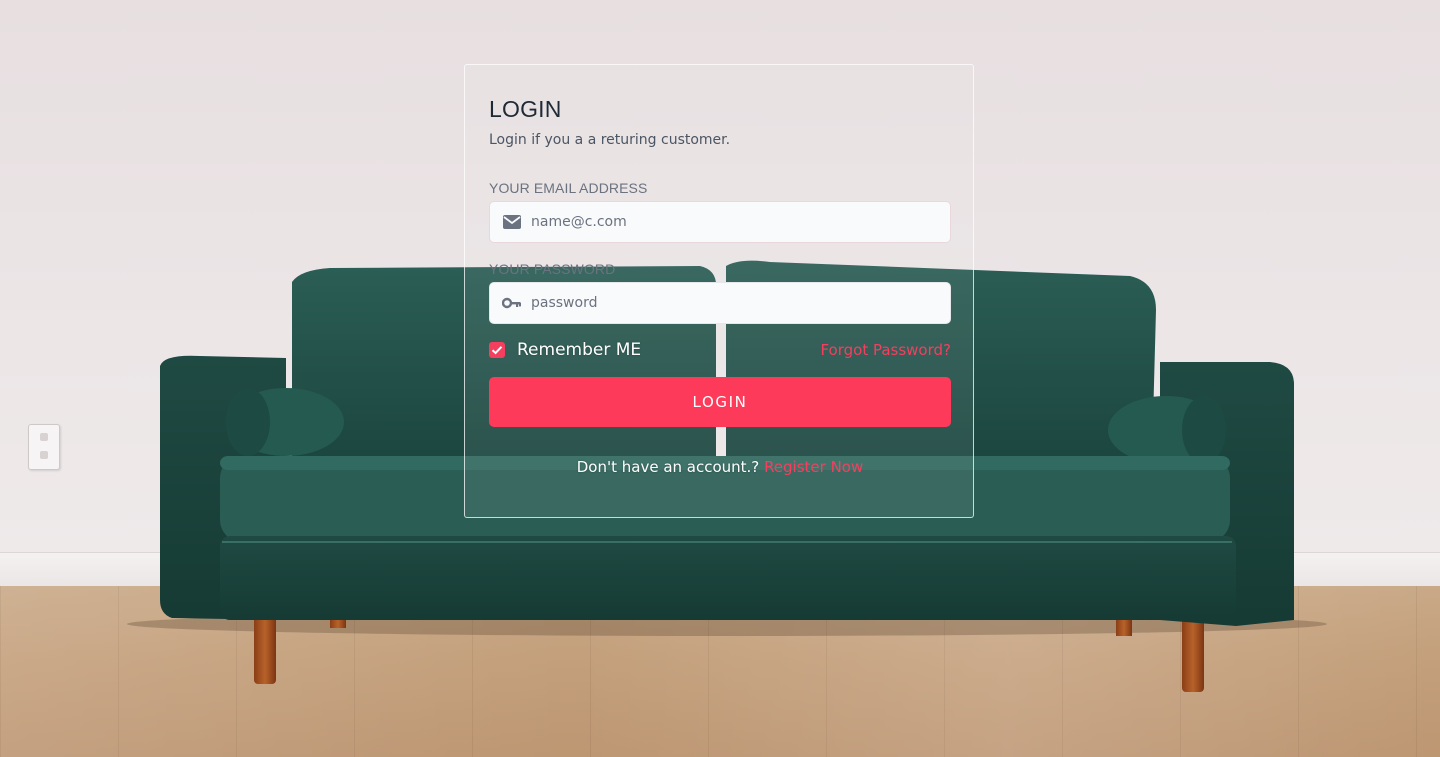 This screenshot has width=1440, height=757. What do you see at coordinates (813, 467) in the screenshot?
I see `register-now-link: Register Now` at bounding box center [813, 467].